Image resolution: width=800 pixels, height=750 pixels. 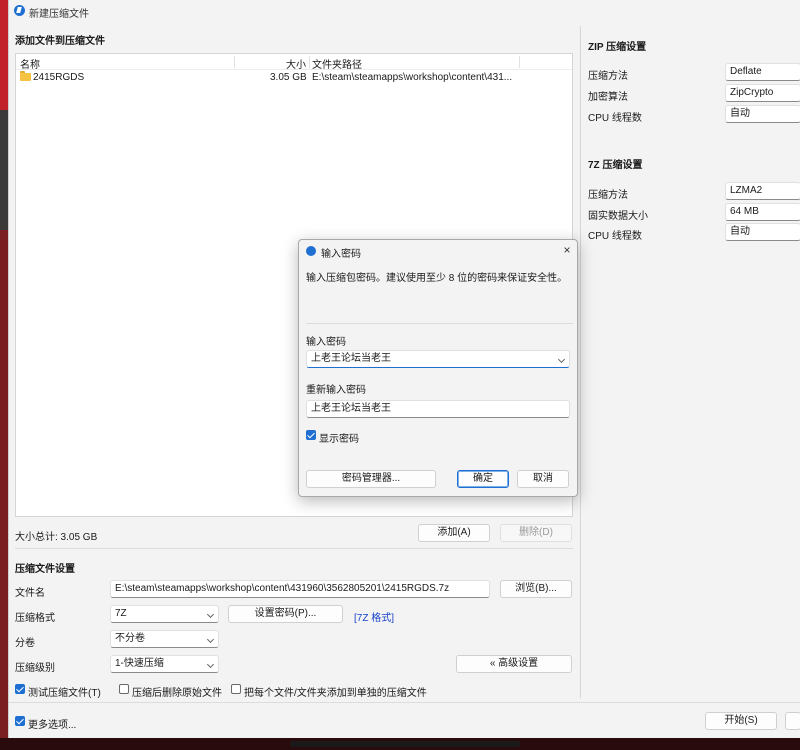 What do you see at coordinates (454, 533) in the screenshot?
I see `add-button: 添加(A)` at bounding box center [454, 533].